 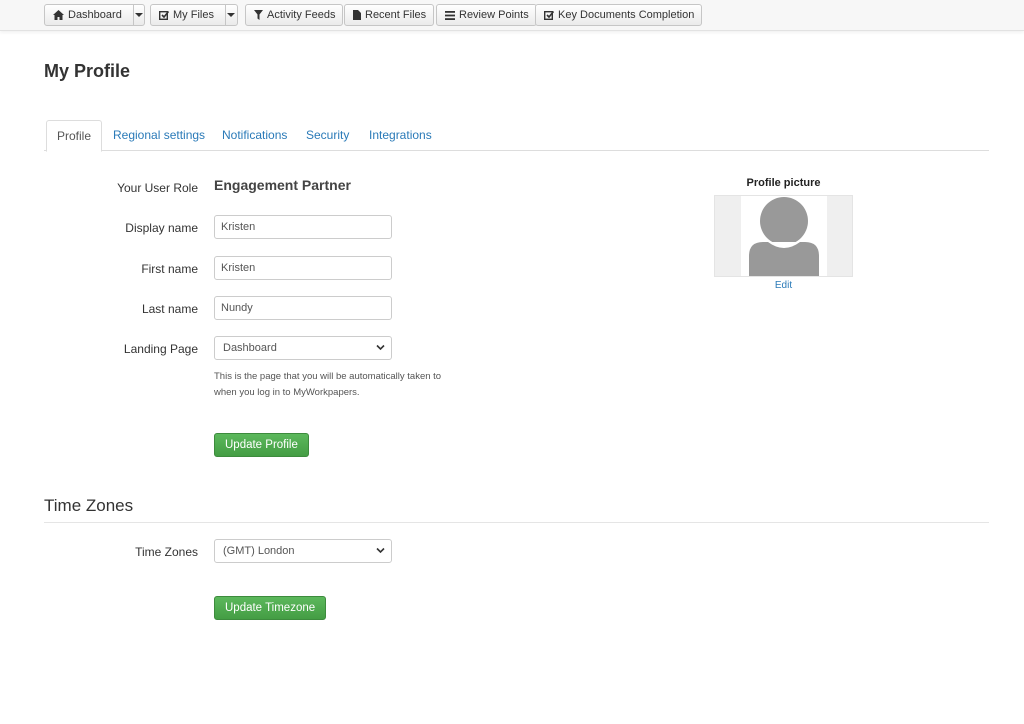 I want to click on first-name-field: Kristen, so click(x=303, y=268).